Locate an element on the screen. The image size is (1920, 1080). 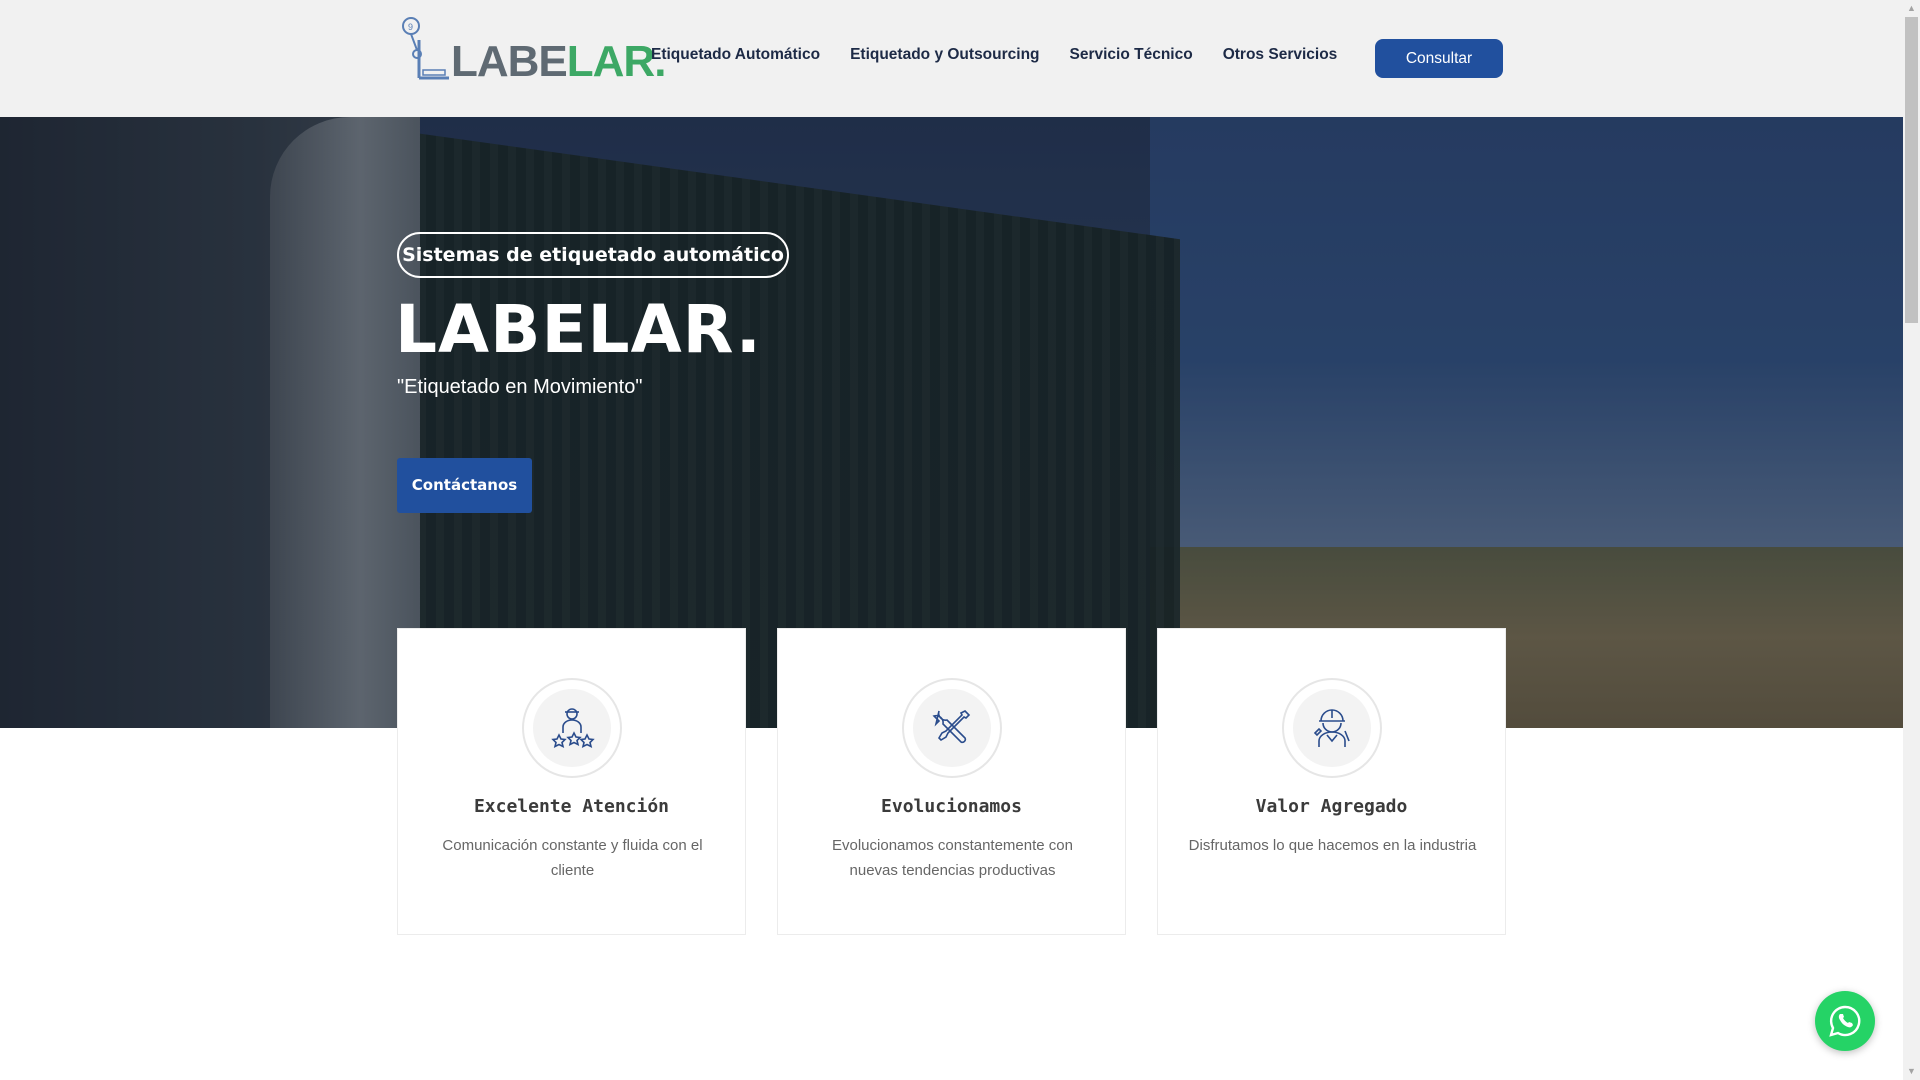
consult-button: Consultar is located at coordinates (1439, 58).